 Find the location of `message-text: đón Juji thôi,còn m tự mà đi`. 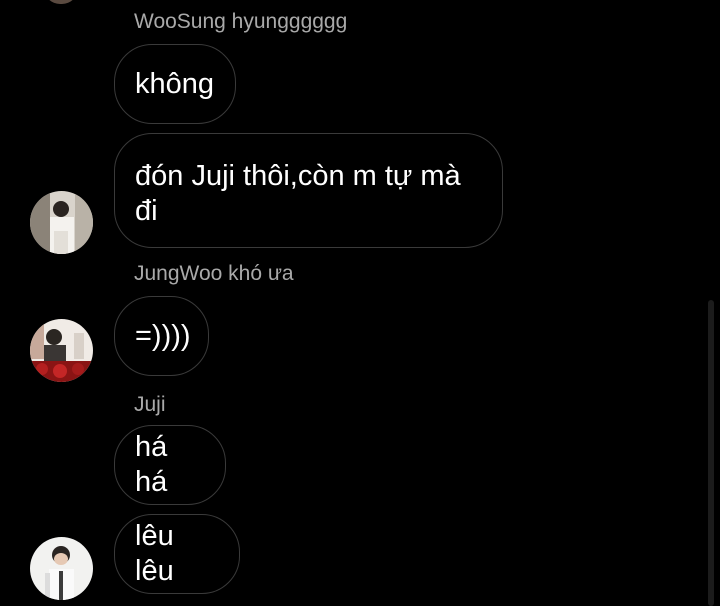

message-text: đón Juji thôi,còn m tự mà đi is located at coordinates (298, 193).